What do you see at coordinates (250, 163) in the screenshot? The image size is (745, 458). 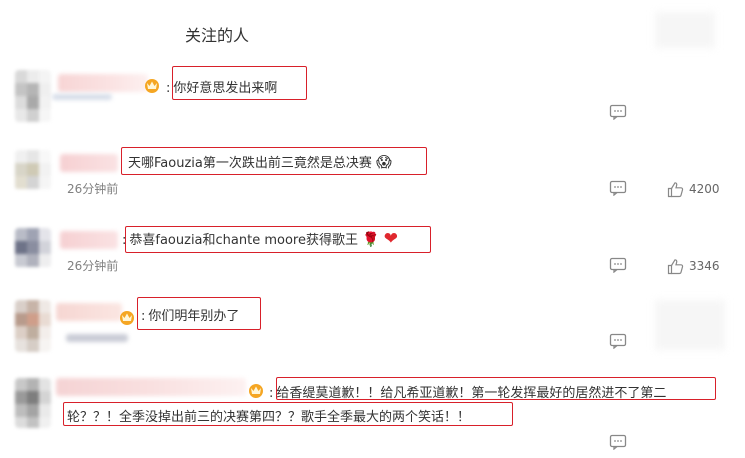 I see `comment-text: 天哪Faouzia第一次跌出前三竟然是总决赛` at bounding box center [250, 163].